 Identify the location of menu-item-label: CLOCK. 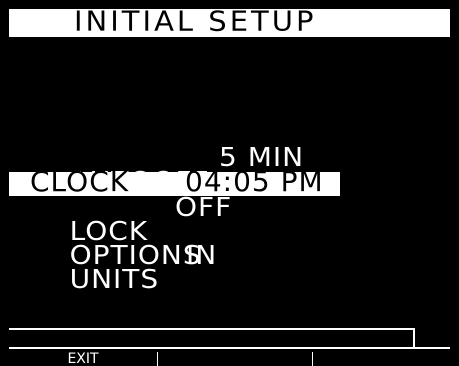
(80, 181).